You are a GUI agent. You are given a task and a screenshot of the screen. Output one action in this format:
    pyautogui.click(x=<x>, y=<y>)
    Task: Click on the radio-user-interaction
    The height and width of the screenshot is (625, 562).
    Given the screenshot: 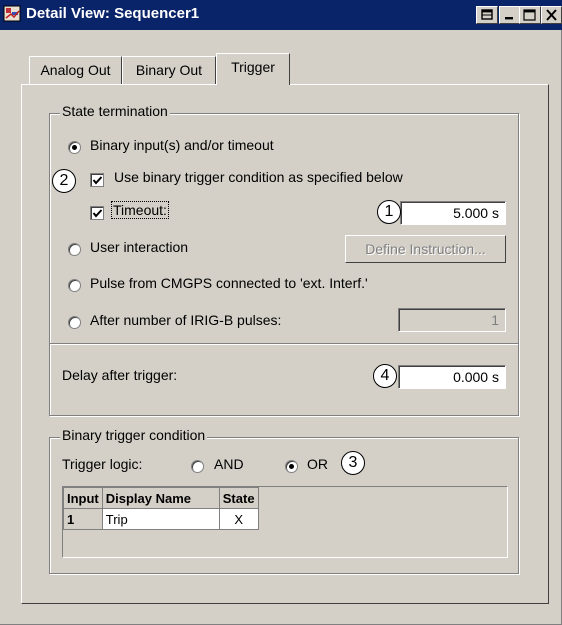 What is the action you would take?
    pyautogui.click(x=74, y=249)
    